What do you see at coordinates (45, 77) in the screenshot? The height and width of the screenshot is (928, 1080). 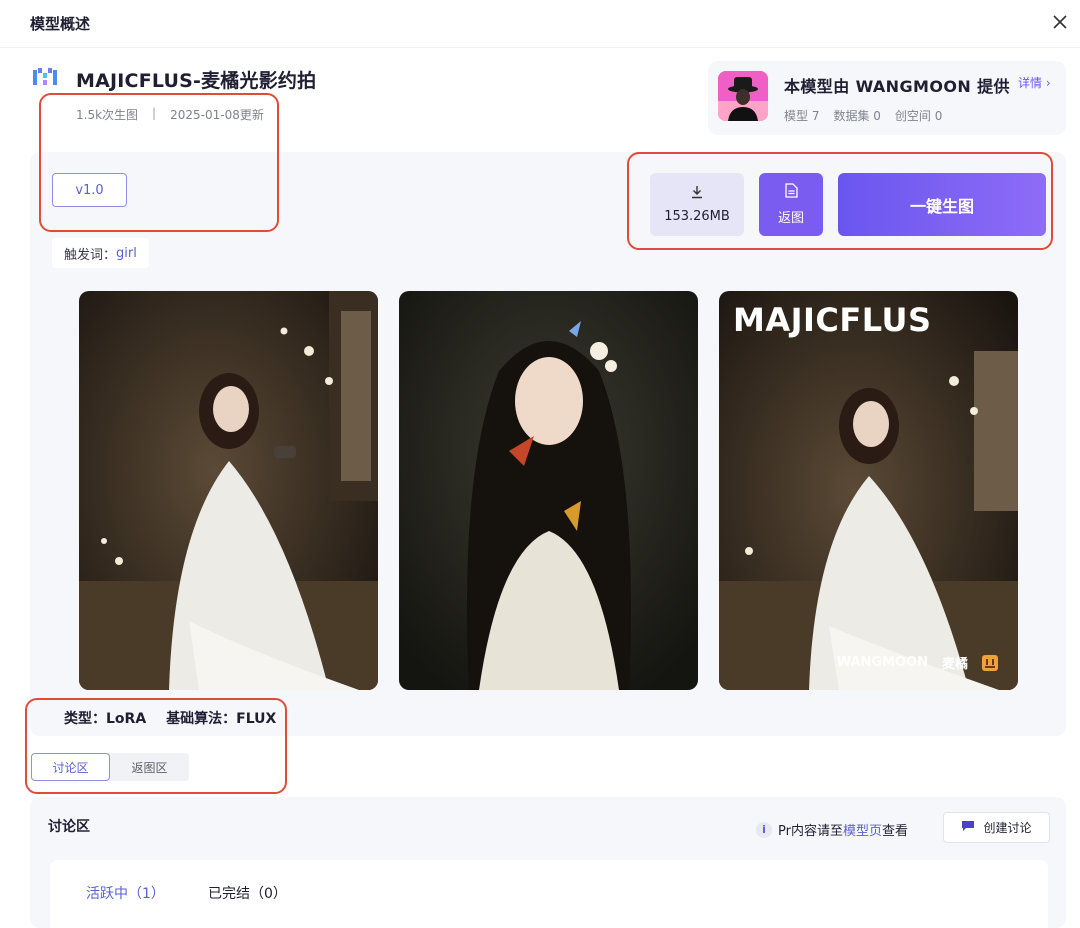 I see `brand-logo-icon` at bounding box center [45, 77].